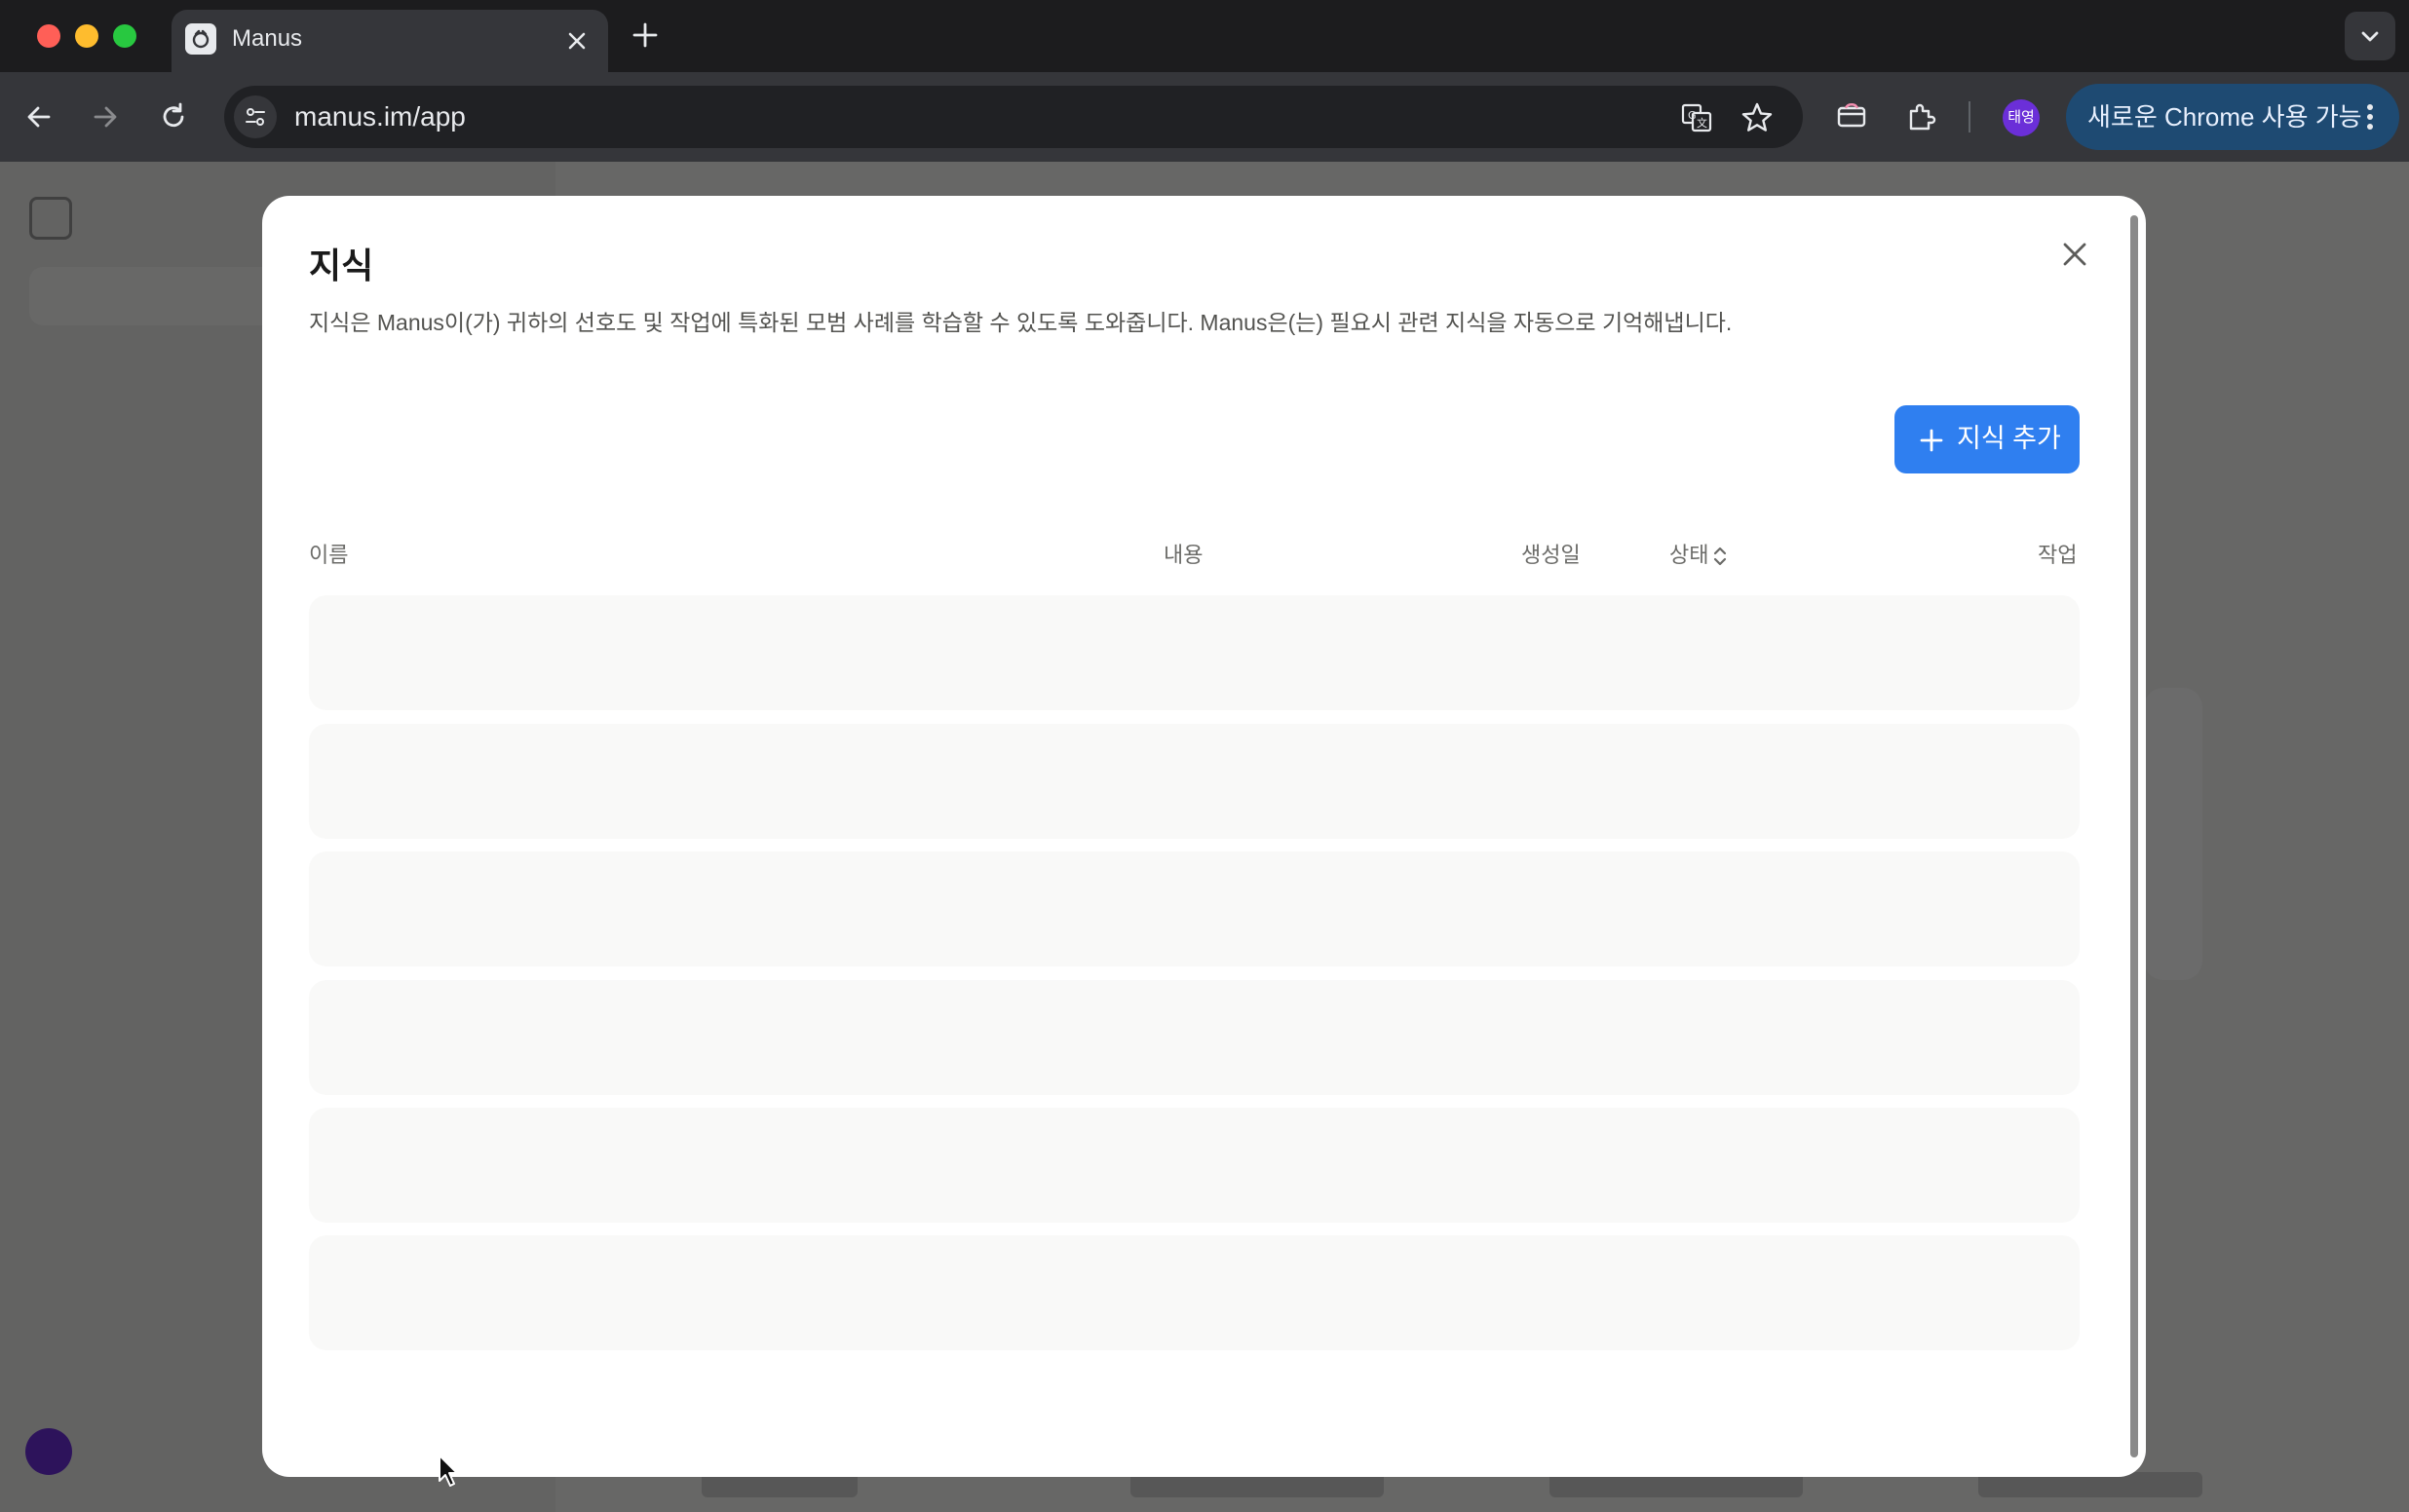  I want to click on bookmark-star-icon, so click(1757, 118).